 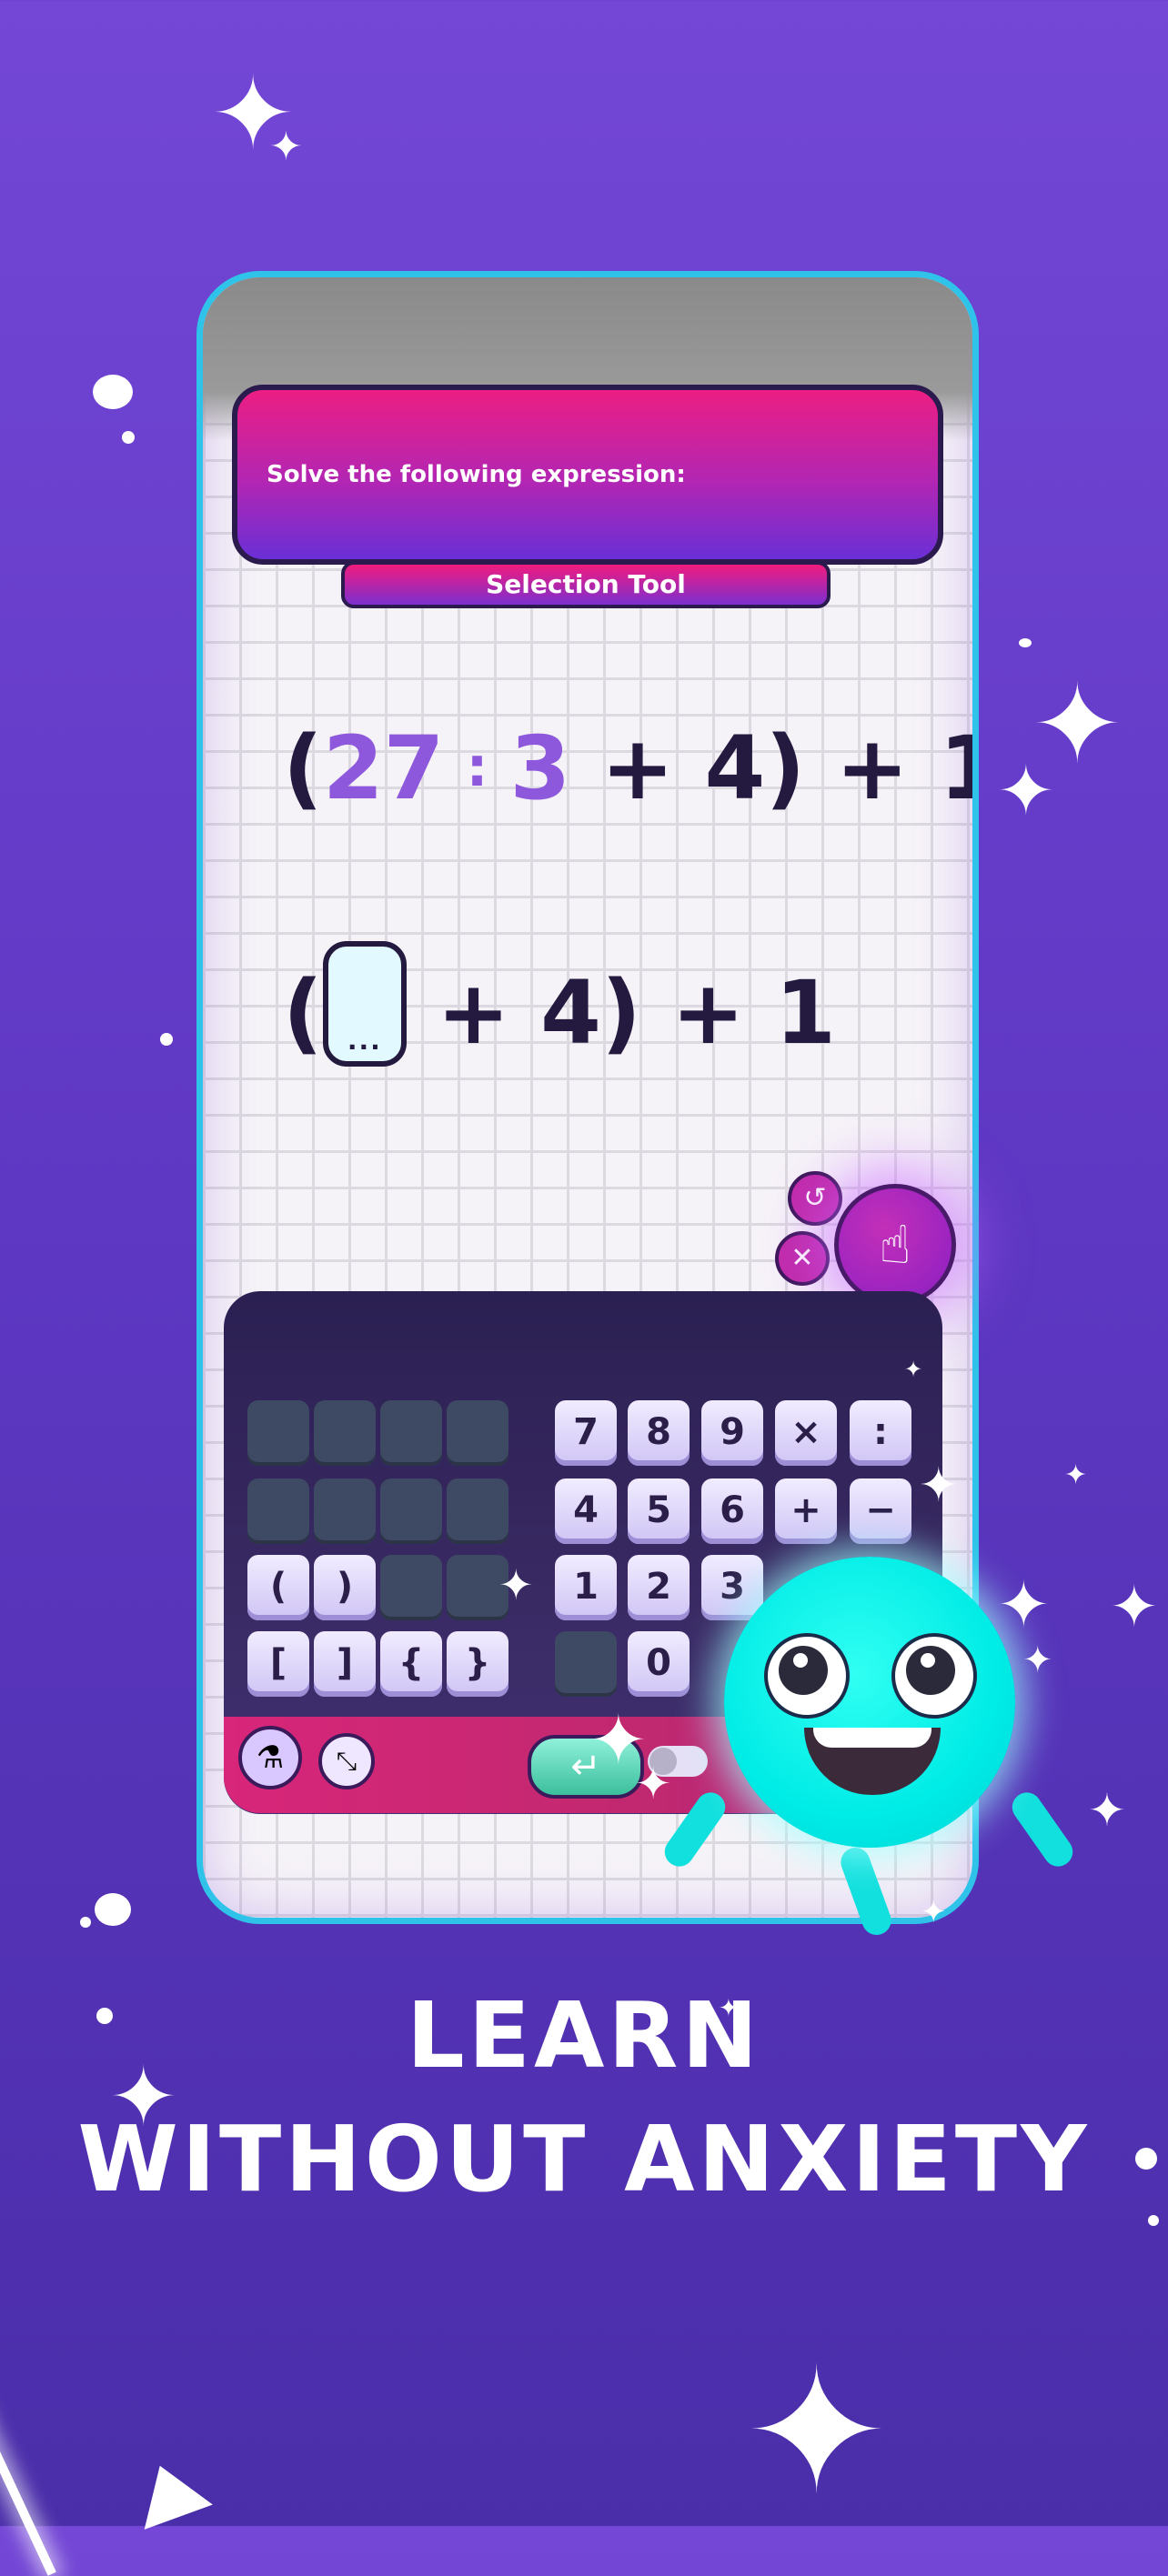 What do you see at coordinates (345, 1664) in the screenshot?
I see `key-close-bracket: ]` at bounding box center [345, 1664].